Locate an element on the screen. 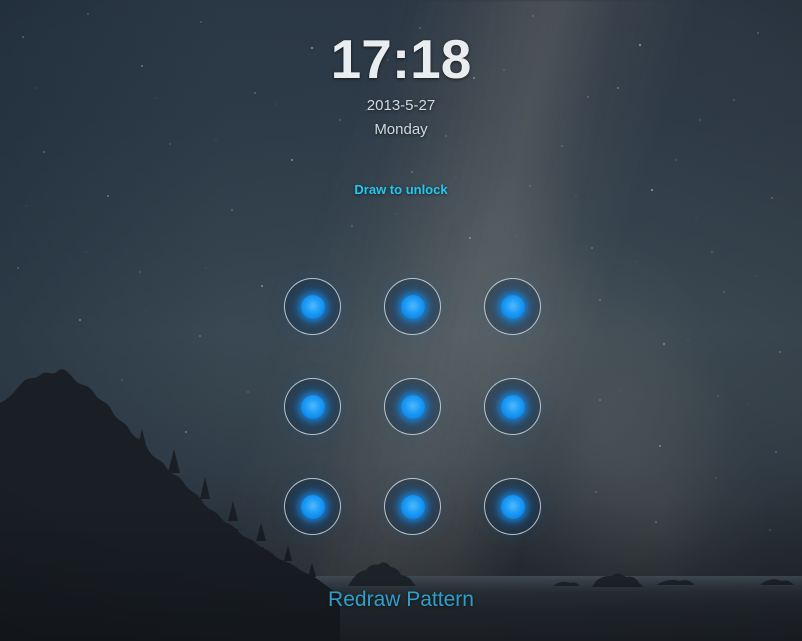  clock-time: 17:18 is located at coordinates (401, 59).